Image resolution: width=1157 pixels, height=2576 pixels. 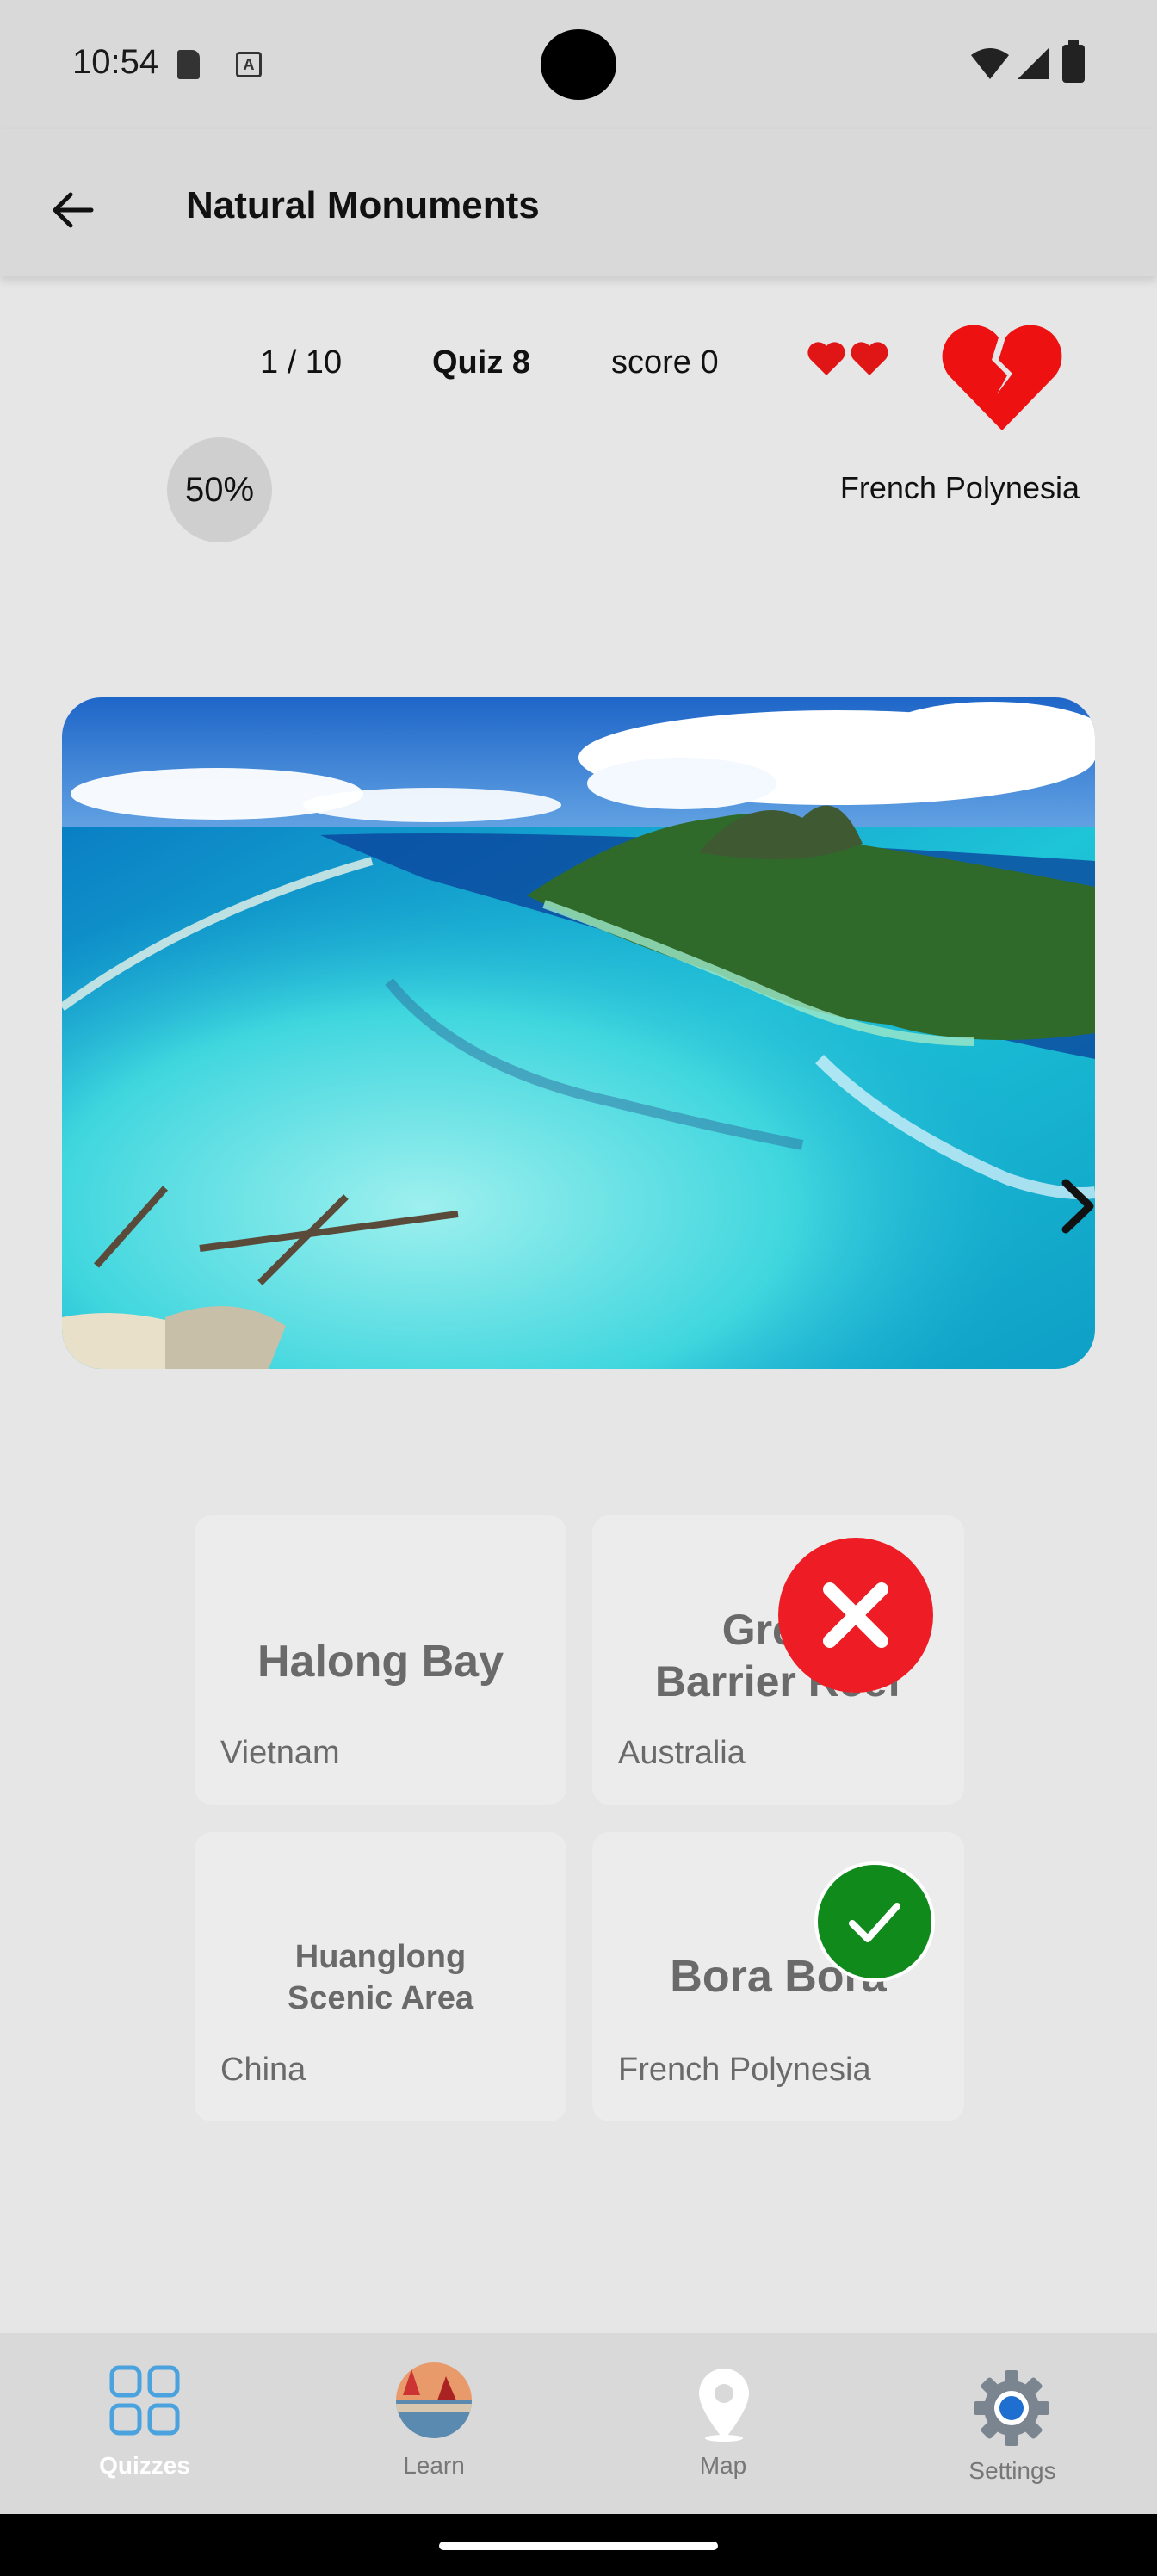 I want to click on status-bar: 10:54 A, so click(x=579, y=64).